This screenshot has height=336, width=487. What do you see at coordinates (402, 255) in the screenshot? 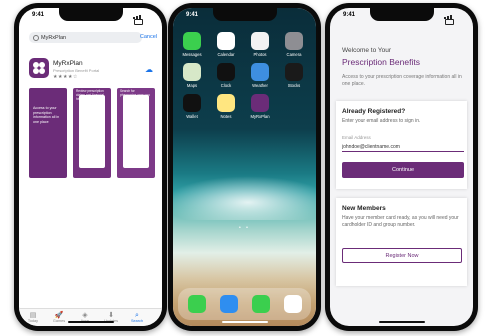
I see `register-button: Register Now` at bounding box center [402, 255].